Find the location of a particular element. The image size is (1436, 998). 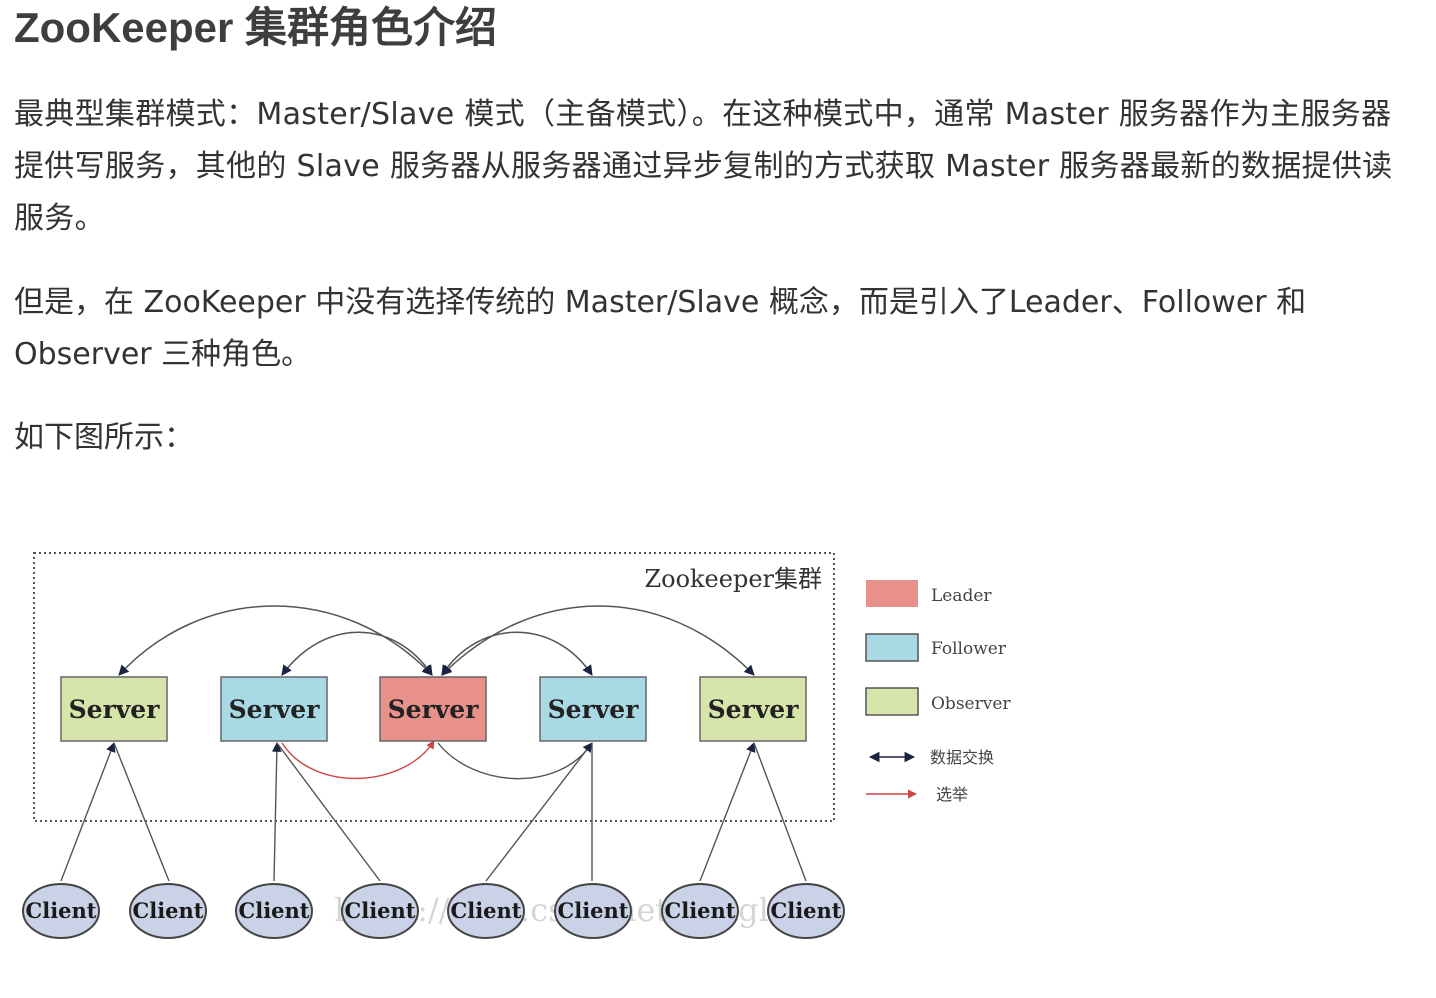

svg-text: 选举 is located at coordinates (952, 794).